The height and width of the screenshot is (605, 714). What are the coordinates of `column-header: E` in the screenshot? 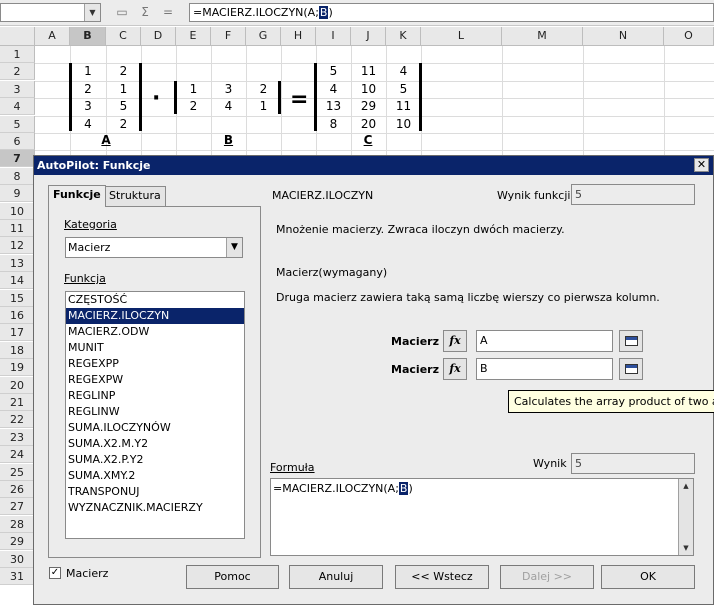 It's located at (193, 36).